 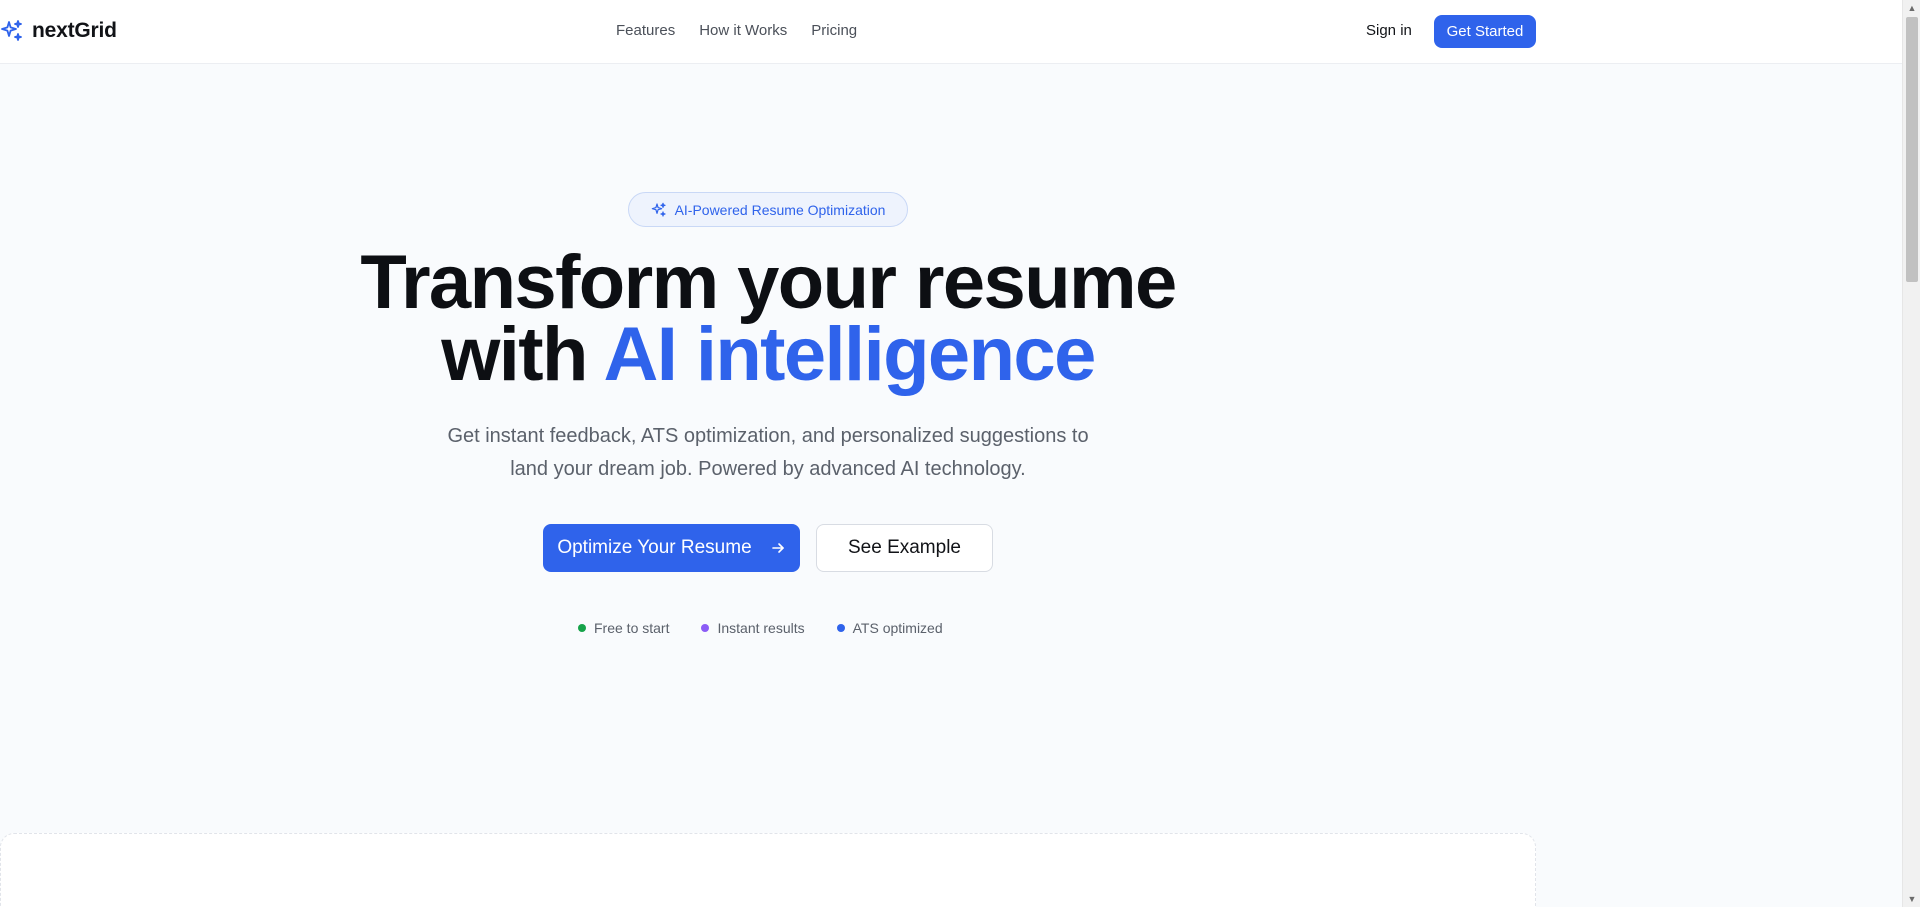 I want to click on nav-link-features: Features, so click(x=645, y=30).